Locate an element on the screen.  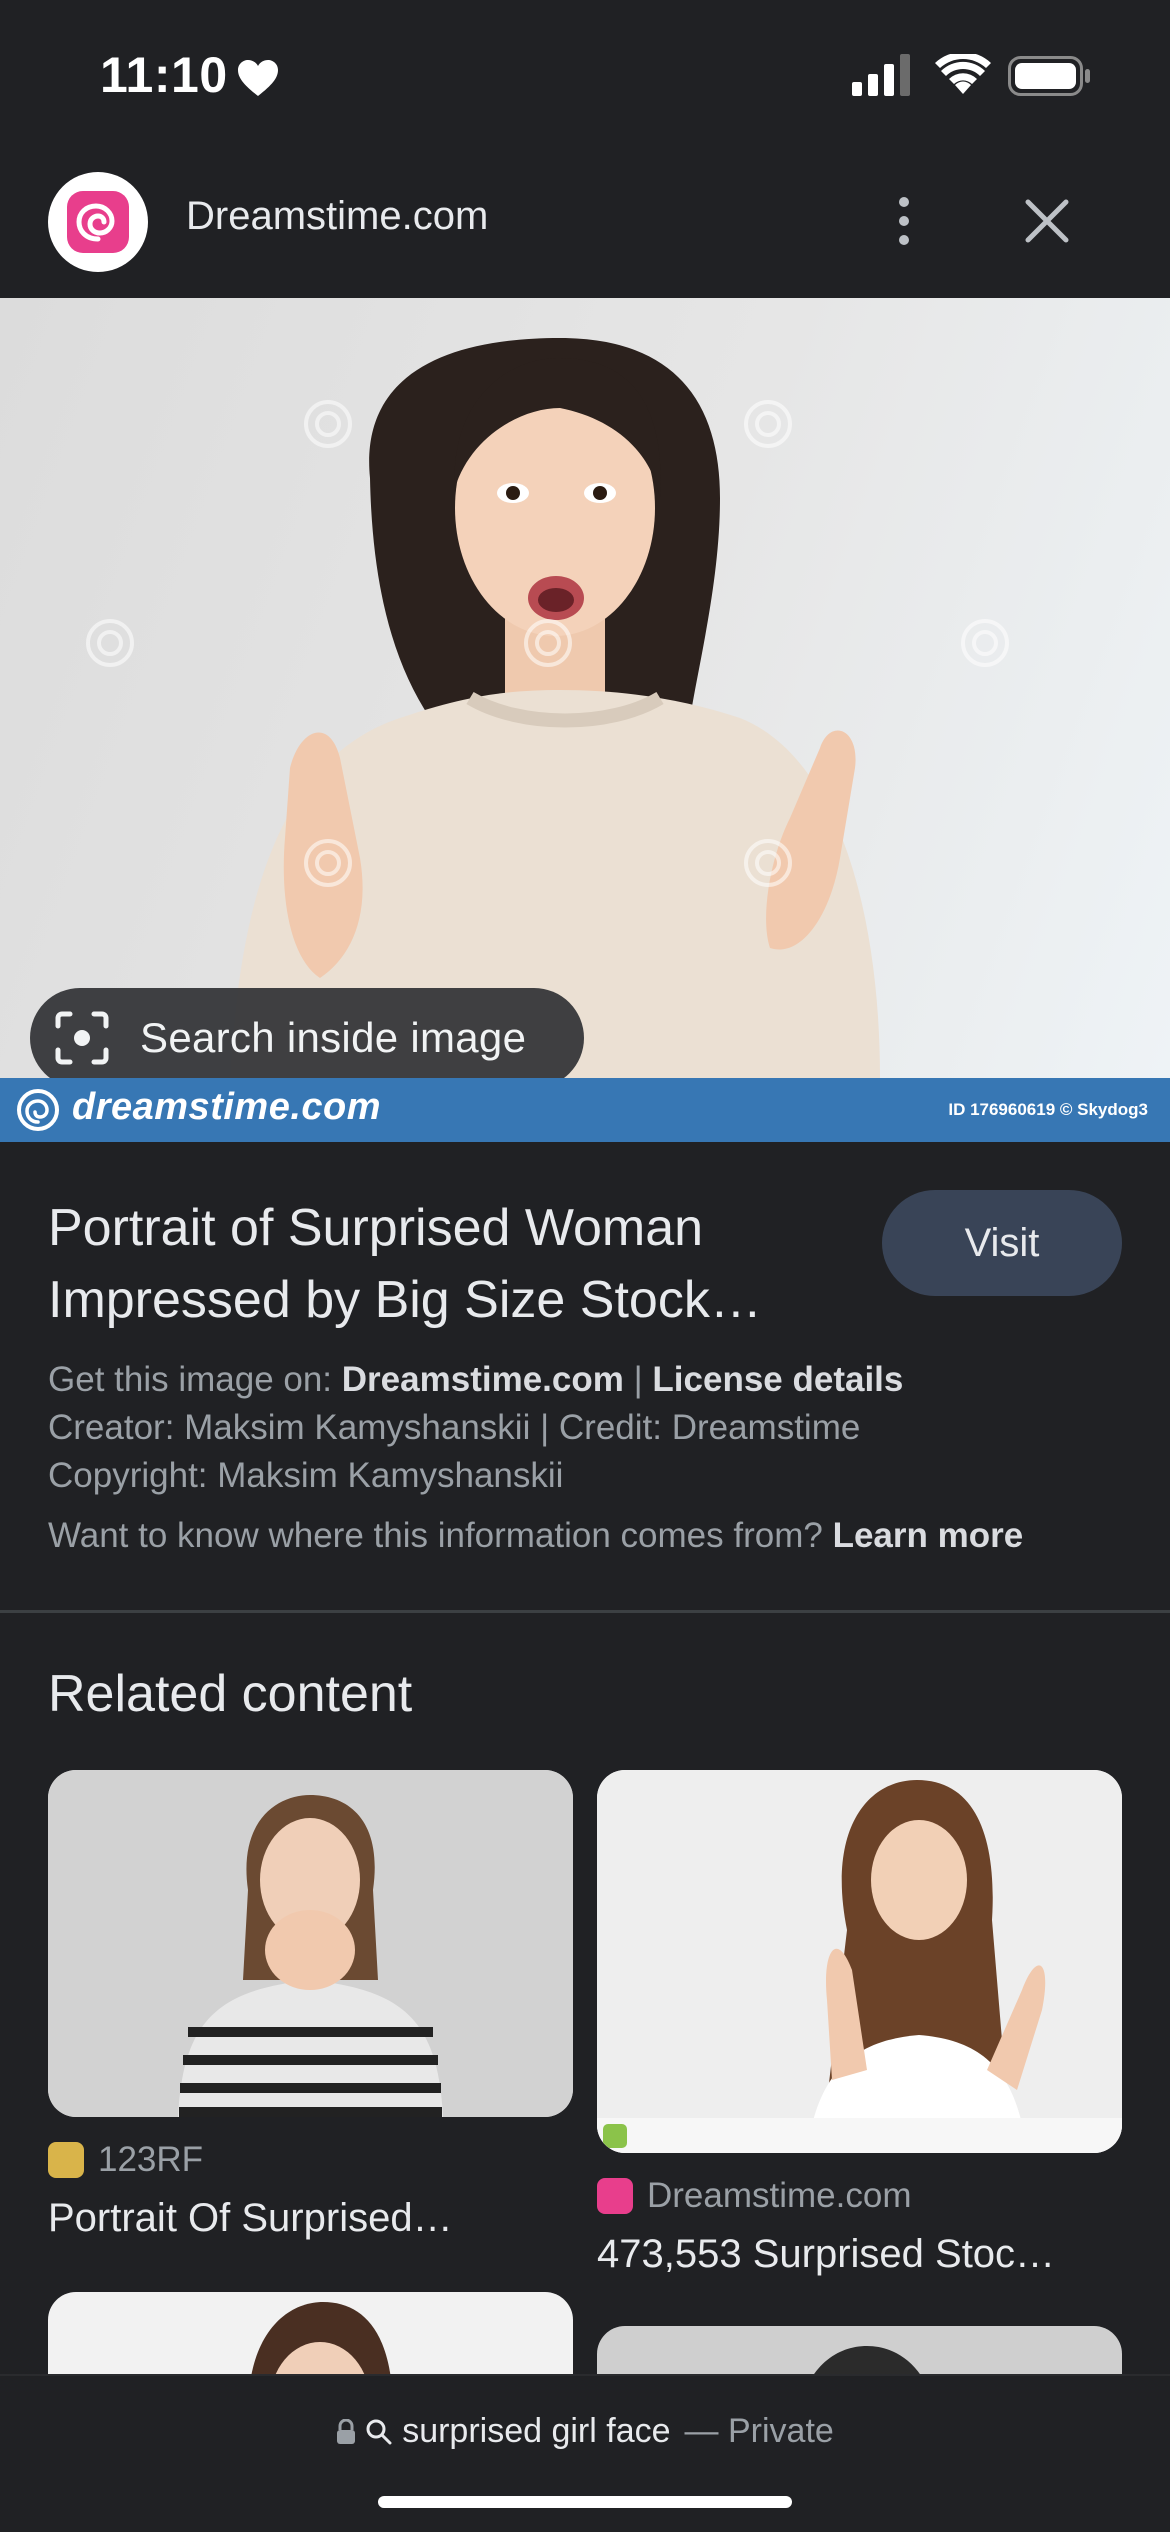
related-card-source: 123RF is located at coordinates (125, 2160).